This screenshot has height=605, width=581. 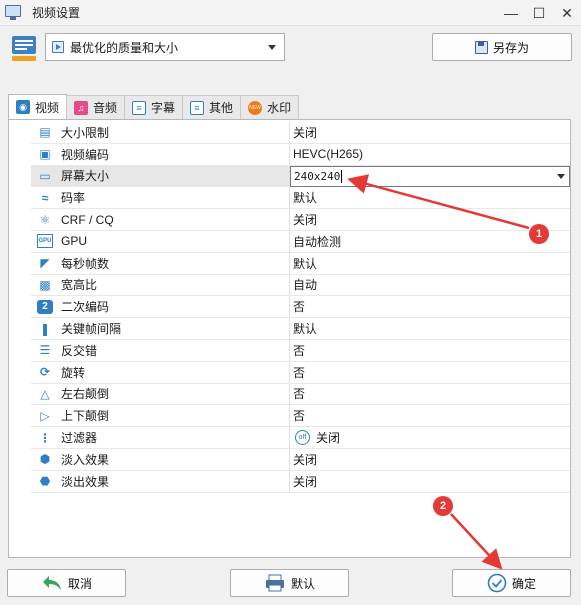 I want to click on speed-icon: ◤, so click(x=45, y=263).